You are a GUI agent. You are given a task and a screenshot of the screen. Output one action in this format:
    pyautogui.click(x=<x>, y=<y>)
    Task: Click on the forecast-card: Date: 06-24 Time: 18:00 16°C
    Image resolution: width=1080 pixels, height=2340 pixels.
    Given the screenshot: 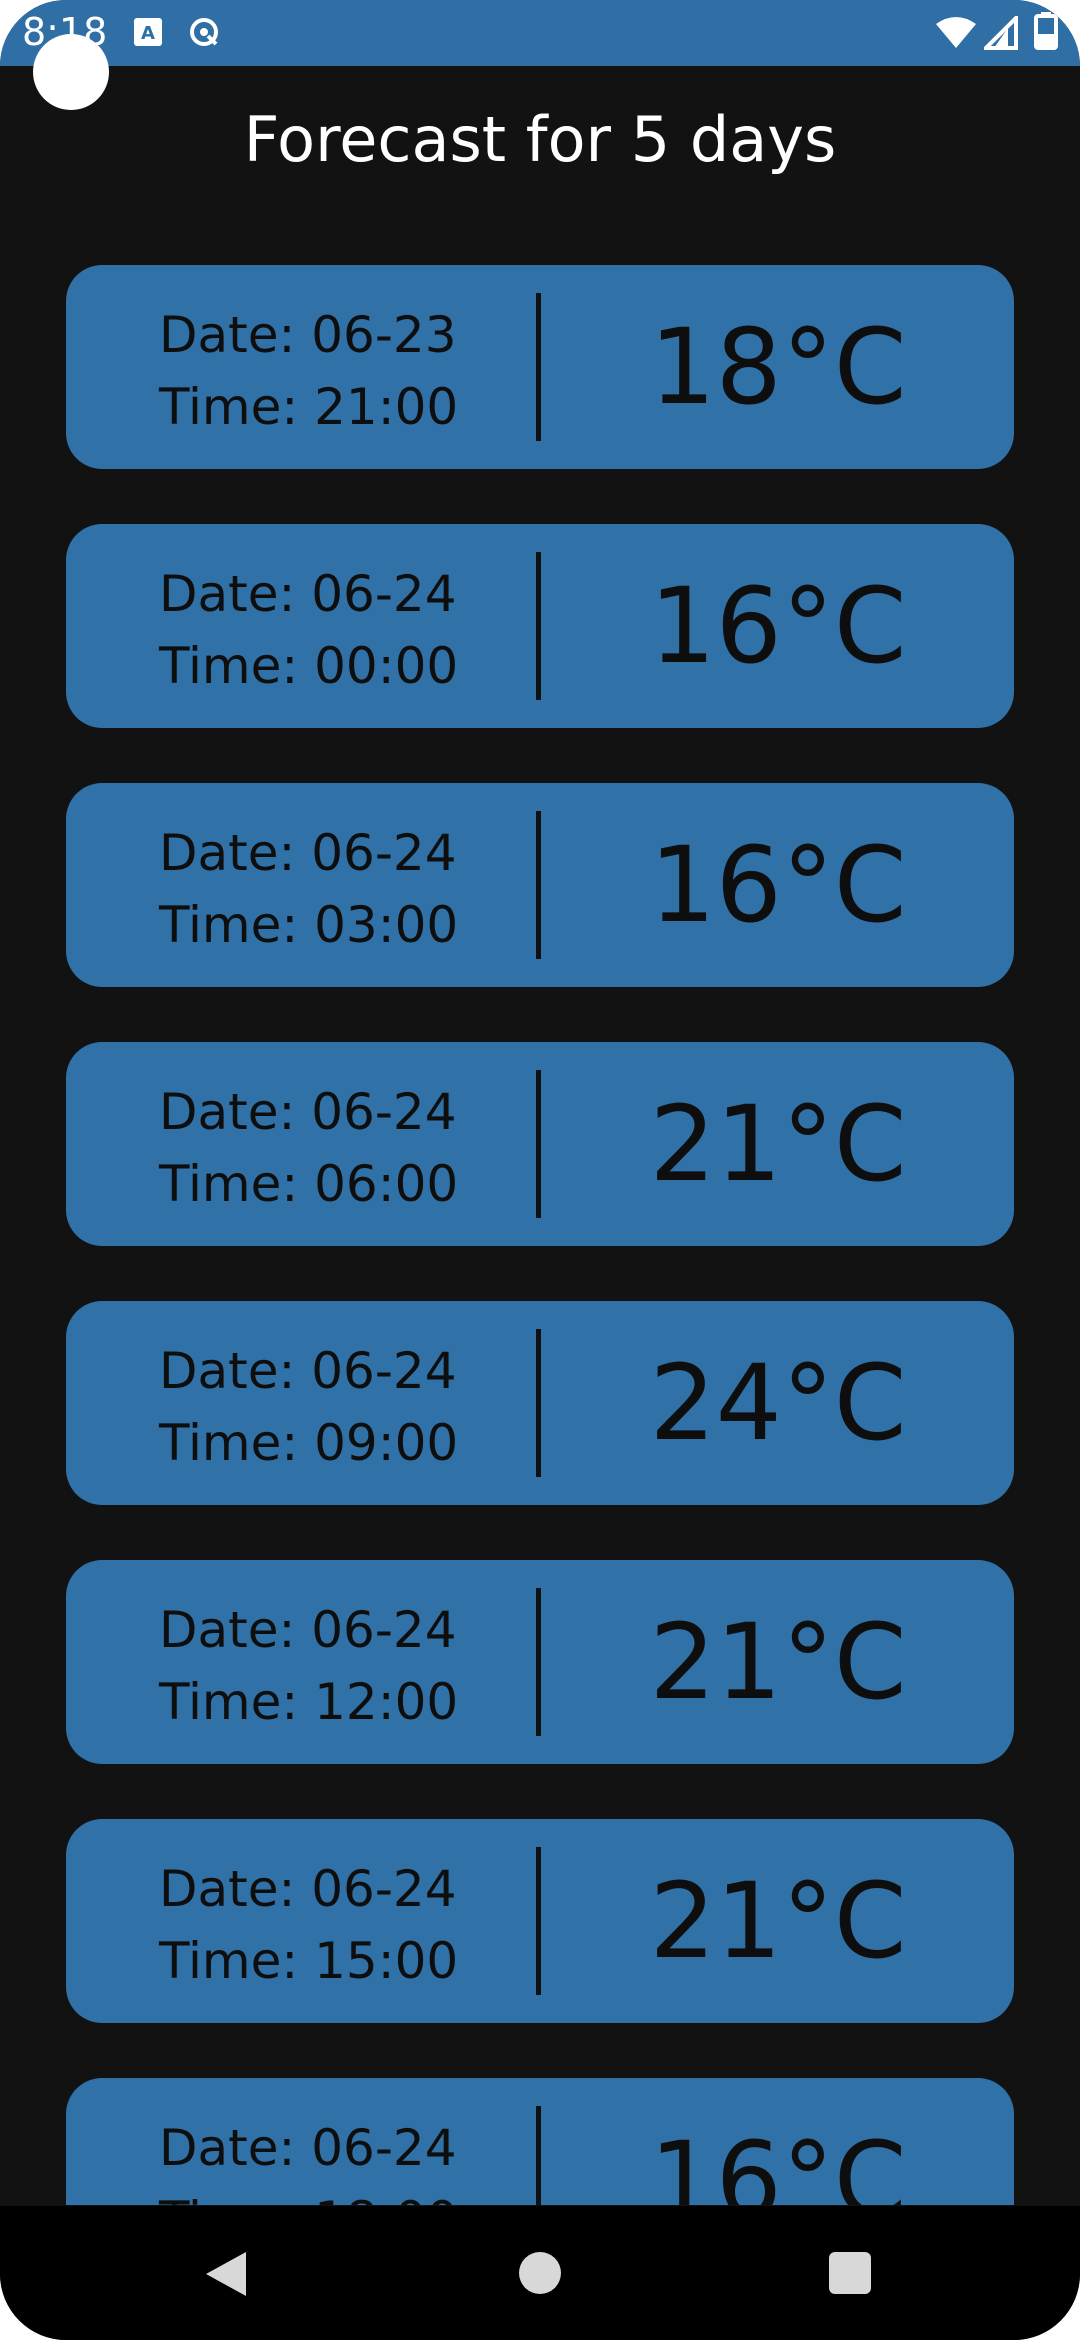 What is the action you would take?
    pyautogui.click(x=540, y=2141)
    